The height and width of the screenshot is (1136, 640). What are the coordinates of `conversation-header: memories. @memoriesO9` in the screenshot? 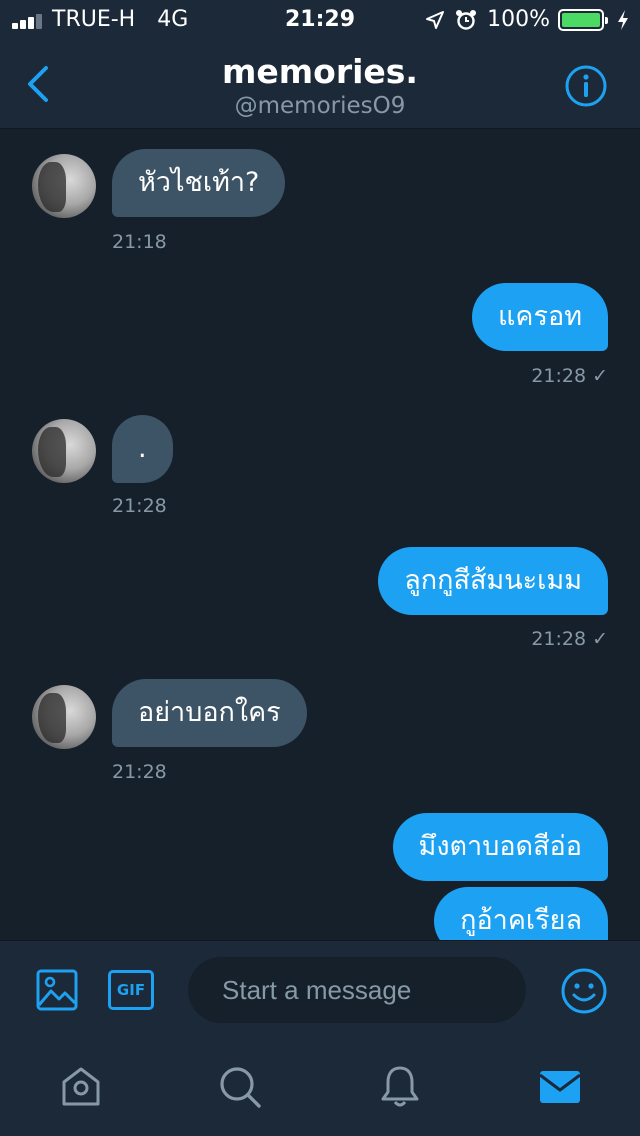 It's located at (320, 84).